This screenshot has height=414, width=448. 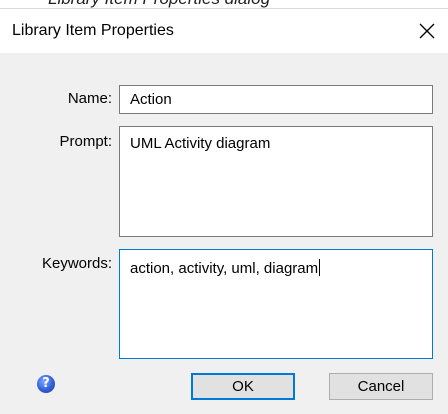 What do you see at coordinates (159, 4) in the screenshot?
I see `background-window-caption: Library Item Properties dialog` at bounding box center [159, 4].